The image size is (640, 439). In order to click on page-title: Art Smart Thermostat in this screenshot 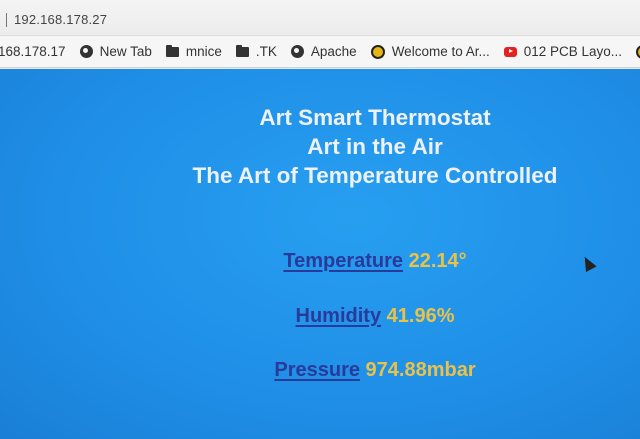, I will do `click(375, 117)`.